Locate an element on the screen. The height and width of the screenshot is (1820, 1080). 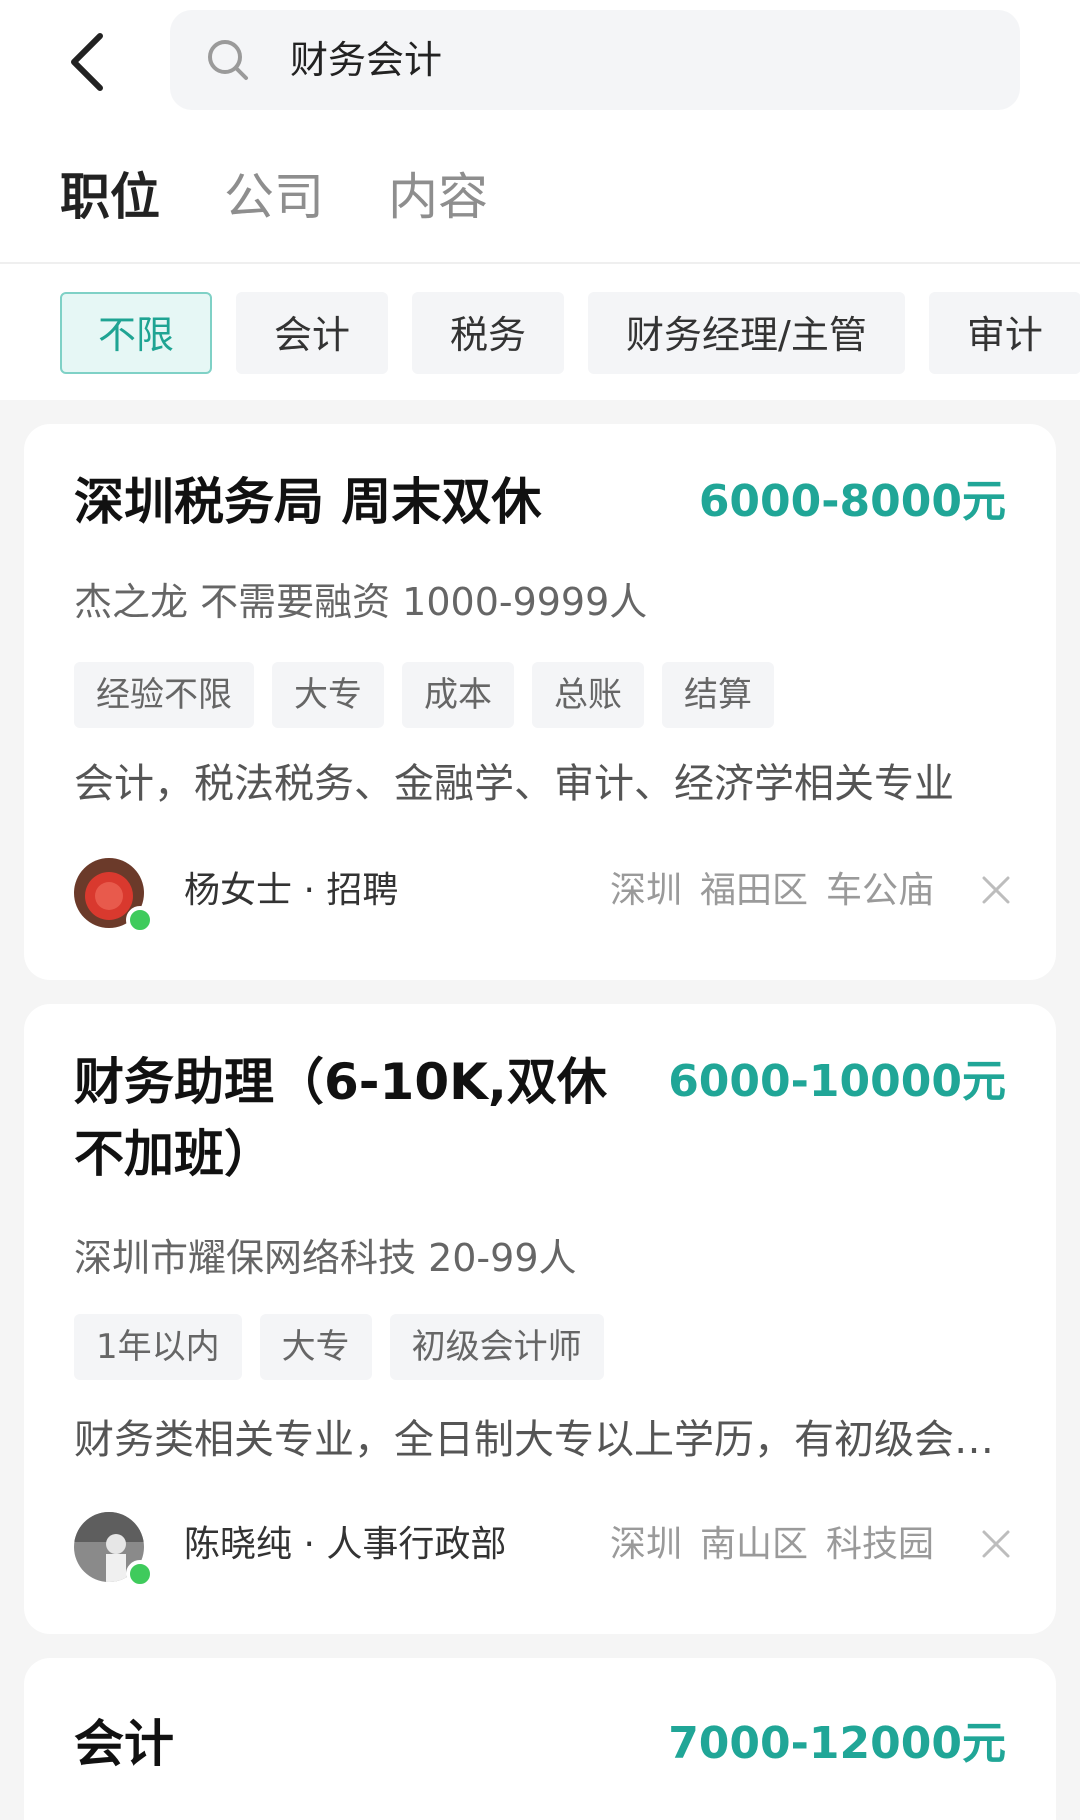
recruiter-name: 杨女士 · 招聘 is located at coordinates (291, 890).